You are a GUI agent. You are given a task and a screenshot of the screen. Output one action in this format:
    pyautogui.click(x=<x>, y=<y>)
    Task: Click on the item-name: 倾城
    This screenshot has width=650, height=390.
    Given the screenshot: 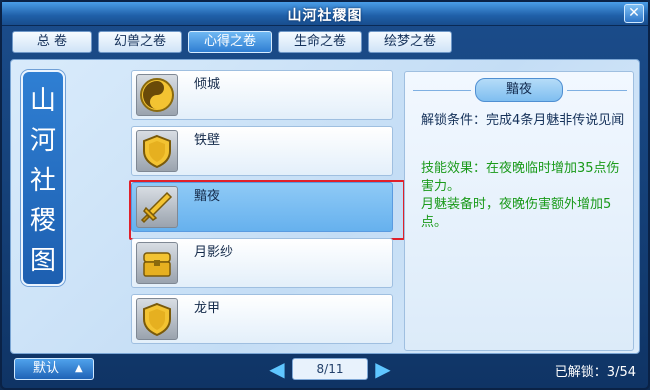 What is the action you would take?
    pyautogui.click(x=207, y=84)
    